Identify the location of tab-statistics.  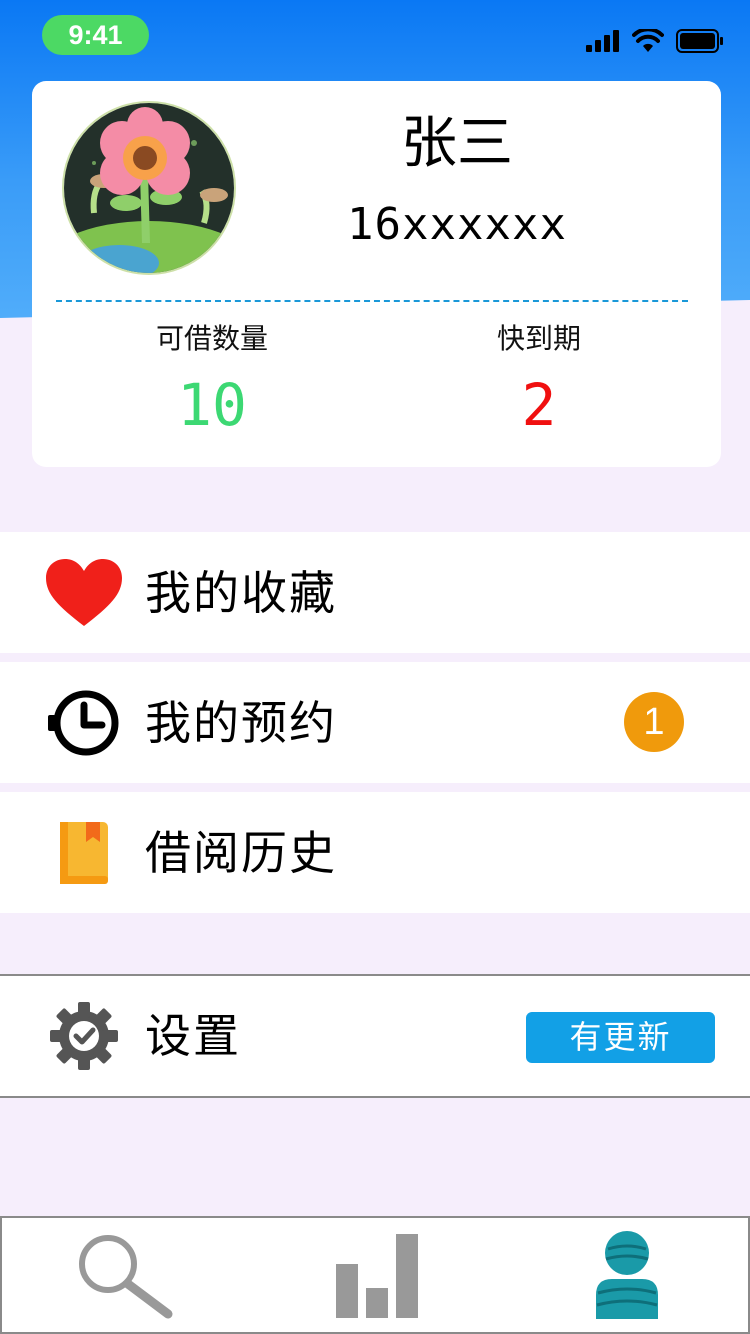
(377, 1275).